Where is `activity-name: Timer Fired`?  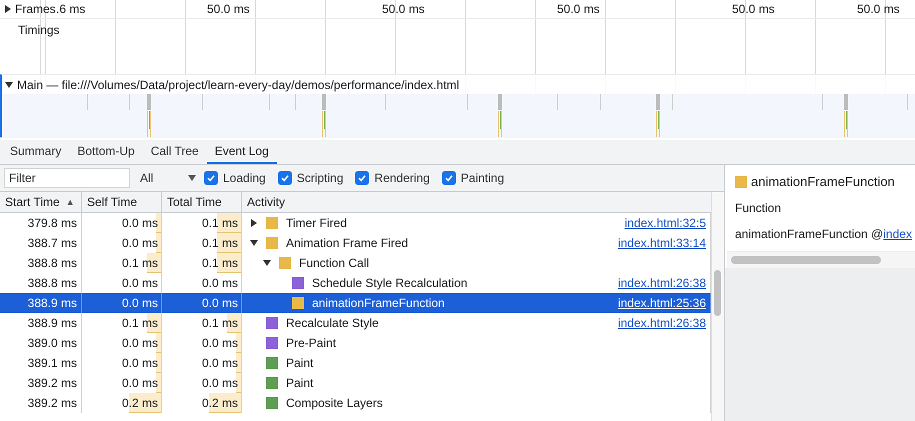 activity-name: Timer Fired is located at coordinates (316, 223).